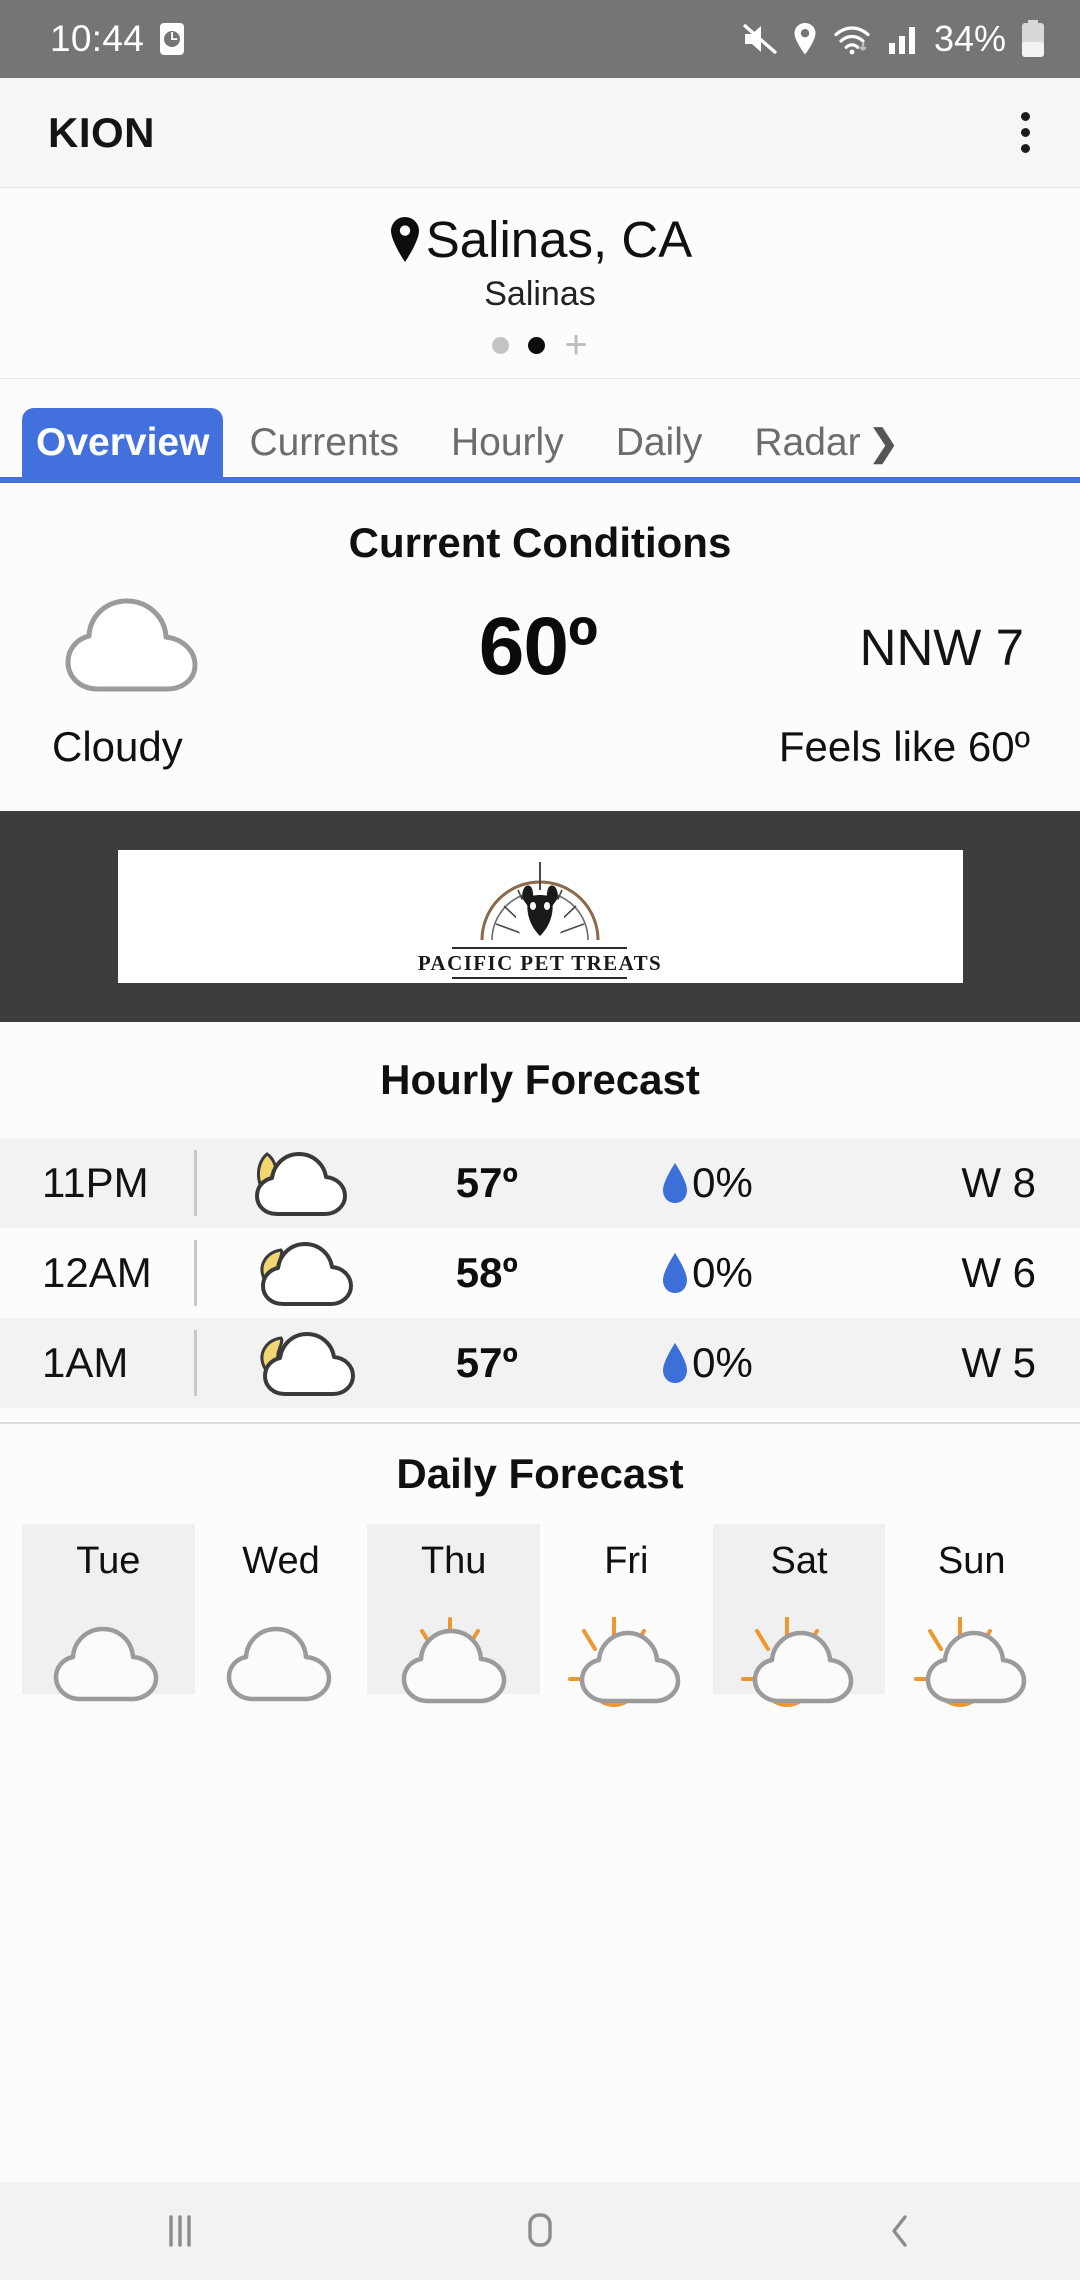  What do you see at coordinates (108, 1561) in the screenshot?
I see `daily-day-name: Tue` at bounding box center [108, 1561].